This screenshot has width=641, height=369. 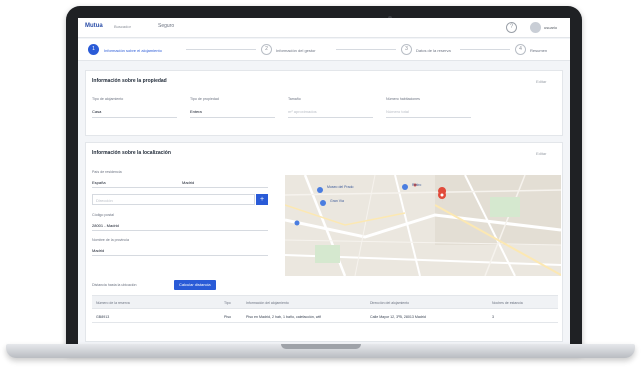 What do you see at coordinates (433, 50) in the screenshot?
I see `step-3-label: Datos de la reserva` at bounding box center [433, 50].